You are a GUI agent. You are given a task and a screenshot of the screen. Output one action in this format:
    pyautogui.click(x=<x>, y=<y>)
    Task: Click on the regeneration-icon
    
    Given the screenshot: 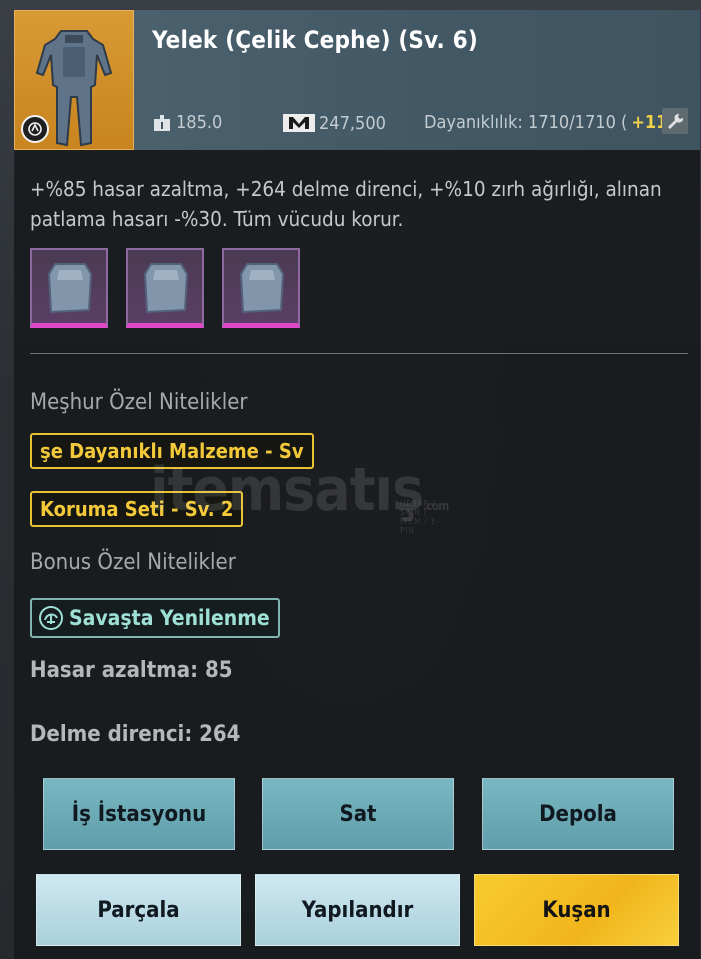 What is the action you would take?
    pyautogui.click(x=51, y=618)
    